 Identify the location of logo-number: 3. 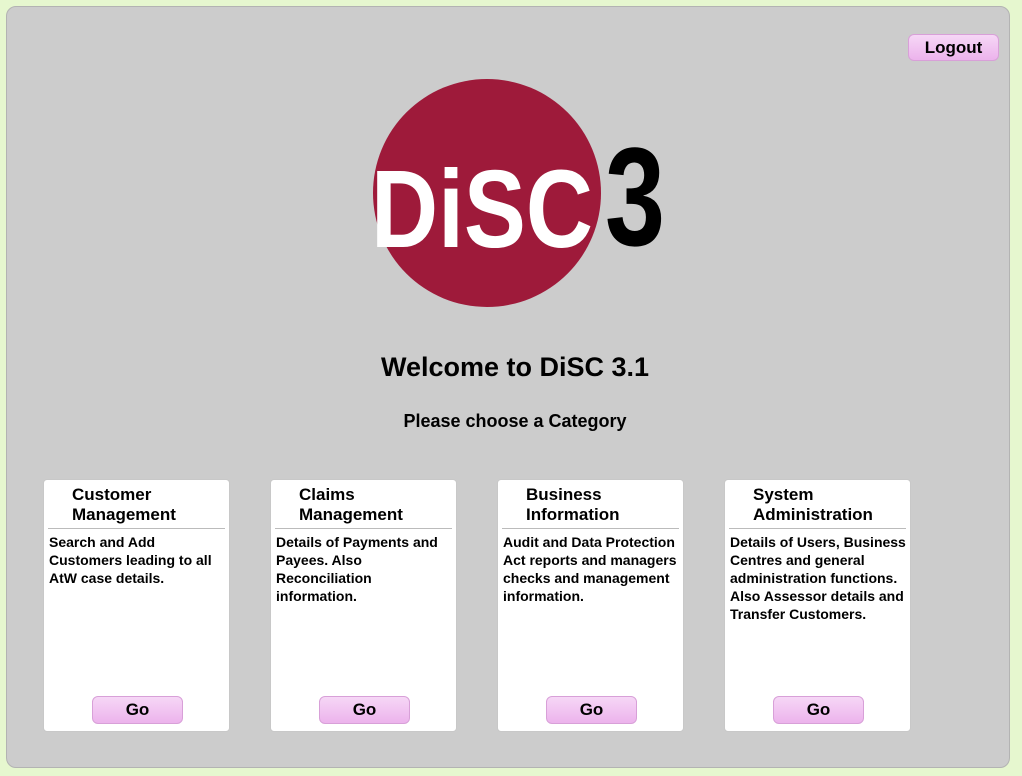
(635, 196).